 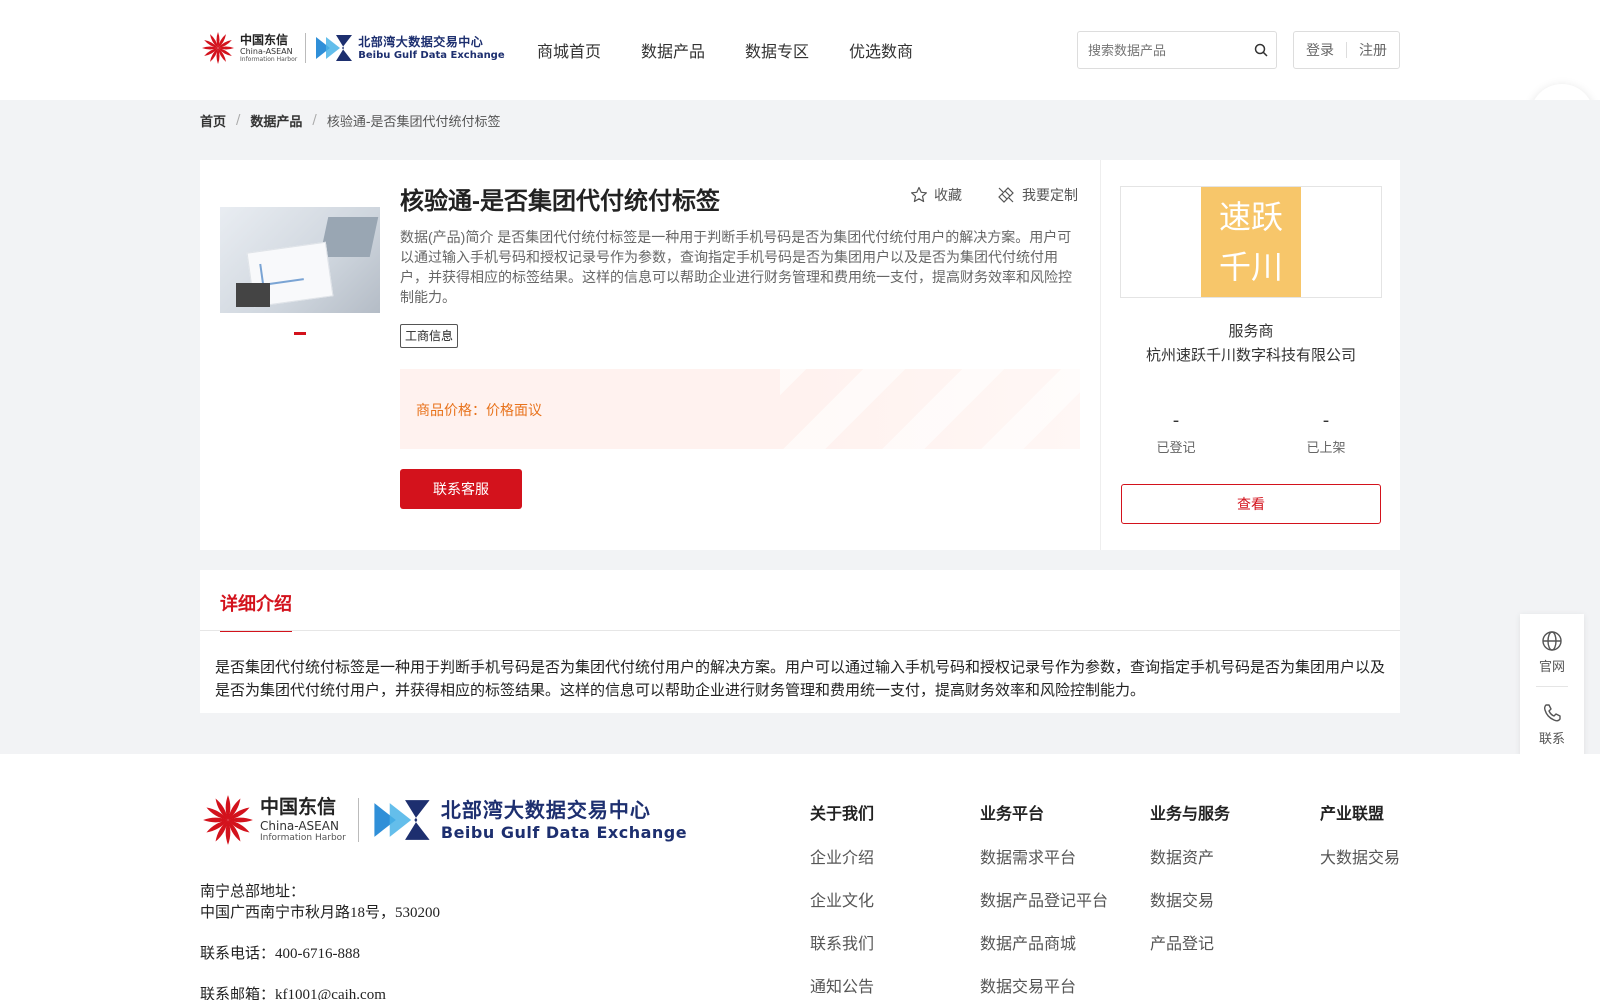 I want to click on contact-button: 联系, so click(x=1552, y=724).